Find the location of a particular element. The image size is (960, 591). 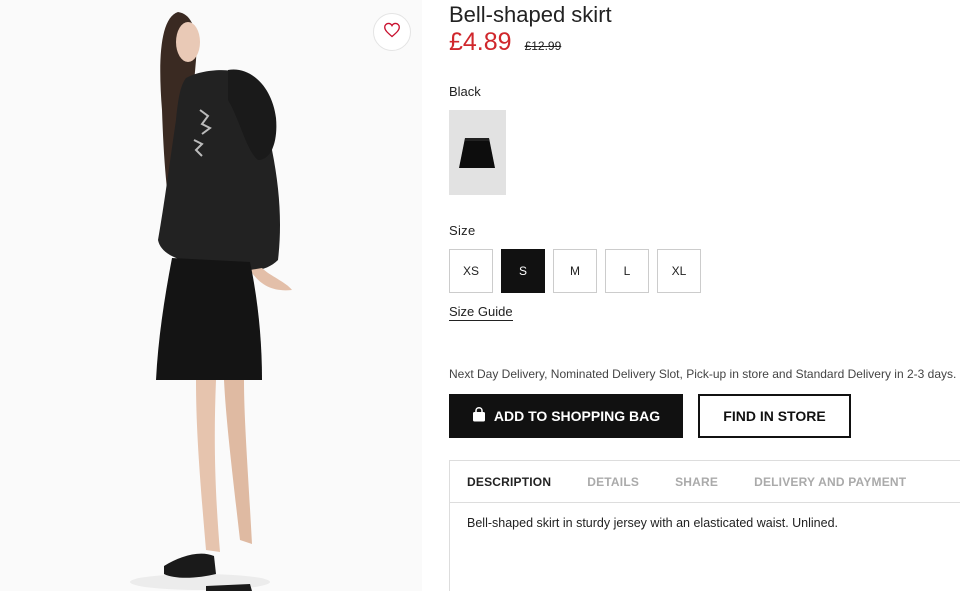

tab-delivery-payment: DELIVERY AND PAYMENT is located at coordinates (830, 482).